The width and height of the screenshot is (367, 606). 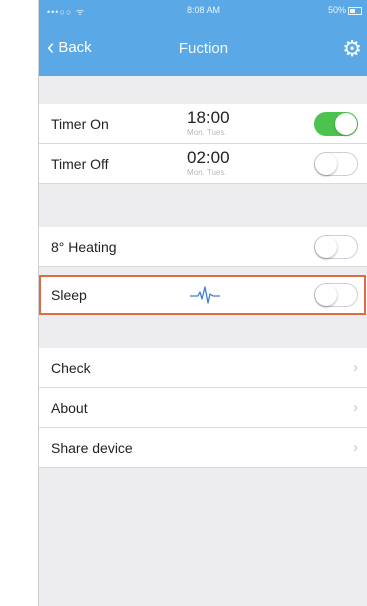 I want to click on menu-item-check: Check ›, so click(x=203, y=368).